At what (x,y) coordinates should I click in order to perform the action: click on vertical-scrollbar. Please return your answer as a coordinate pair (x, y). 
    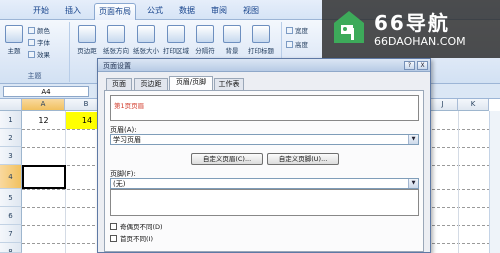
    Looking at the image, I should click on (494, 182).